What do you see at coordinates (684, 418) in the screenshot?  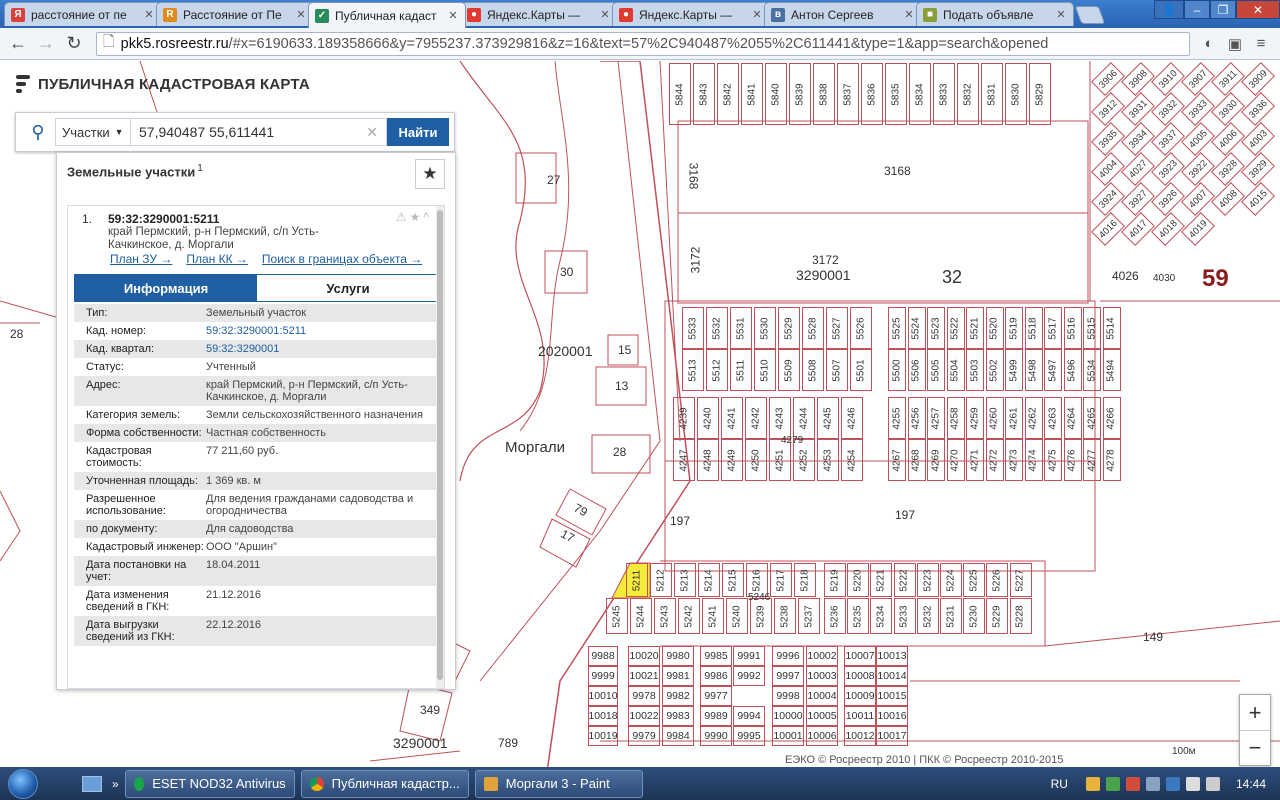 I see `map-parcel: 4239` at bounding box center [684, 418].